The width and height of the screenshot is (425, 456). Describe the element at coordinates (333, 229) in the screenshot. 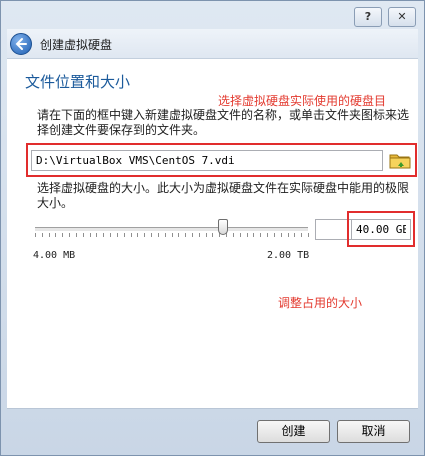

I see `size-field-frame` at that location.